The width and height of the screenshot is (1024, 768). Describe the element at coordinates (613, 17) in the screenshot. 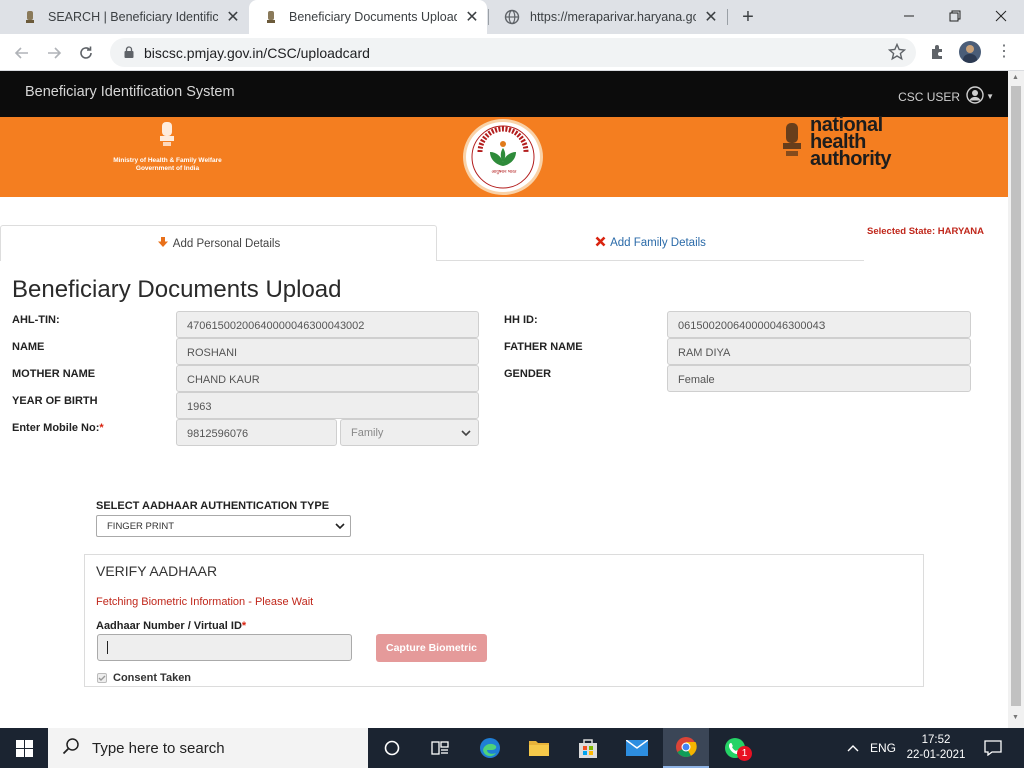

I see `tab-title: https://meraparivar.haryana.gov.i` at that location.